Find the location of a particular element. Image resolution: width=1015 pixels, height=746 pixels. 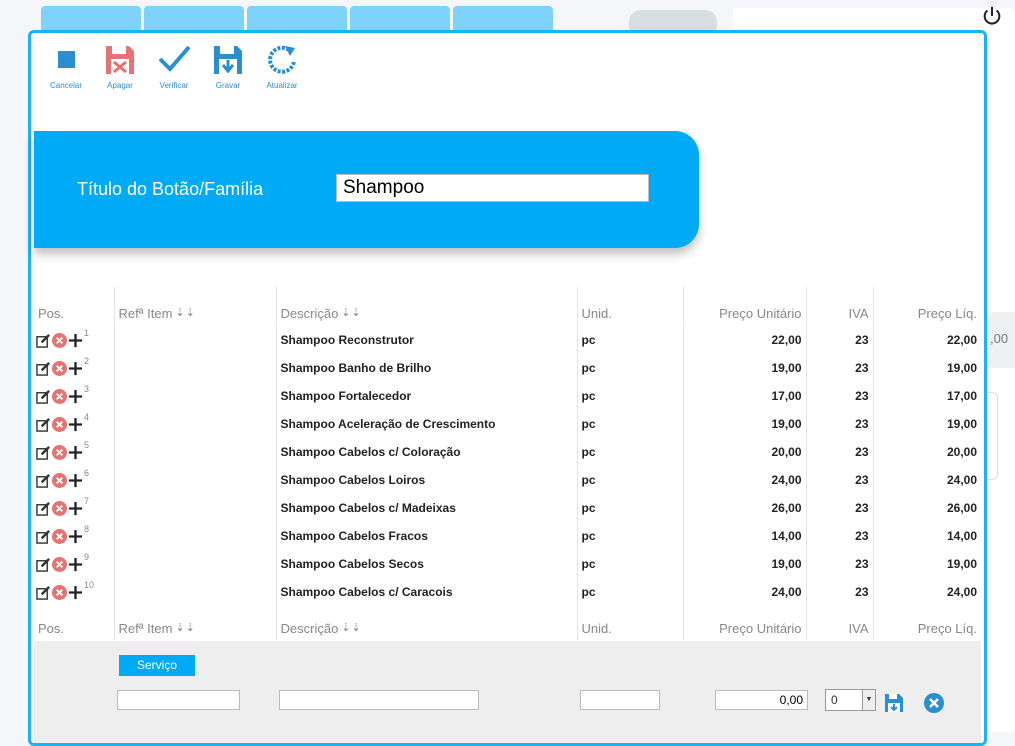

family-title-input is located at coordinates (492, 188).